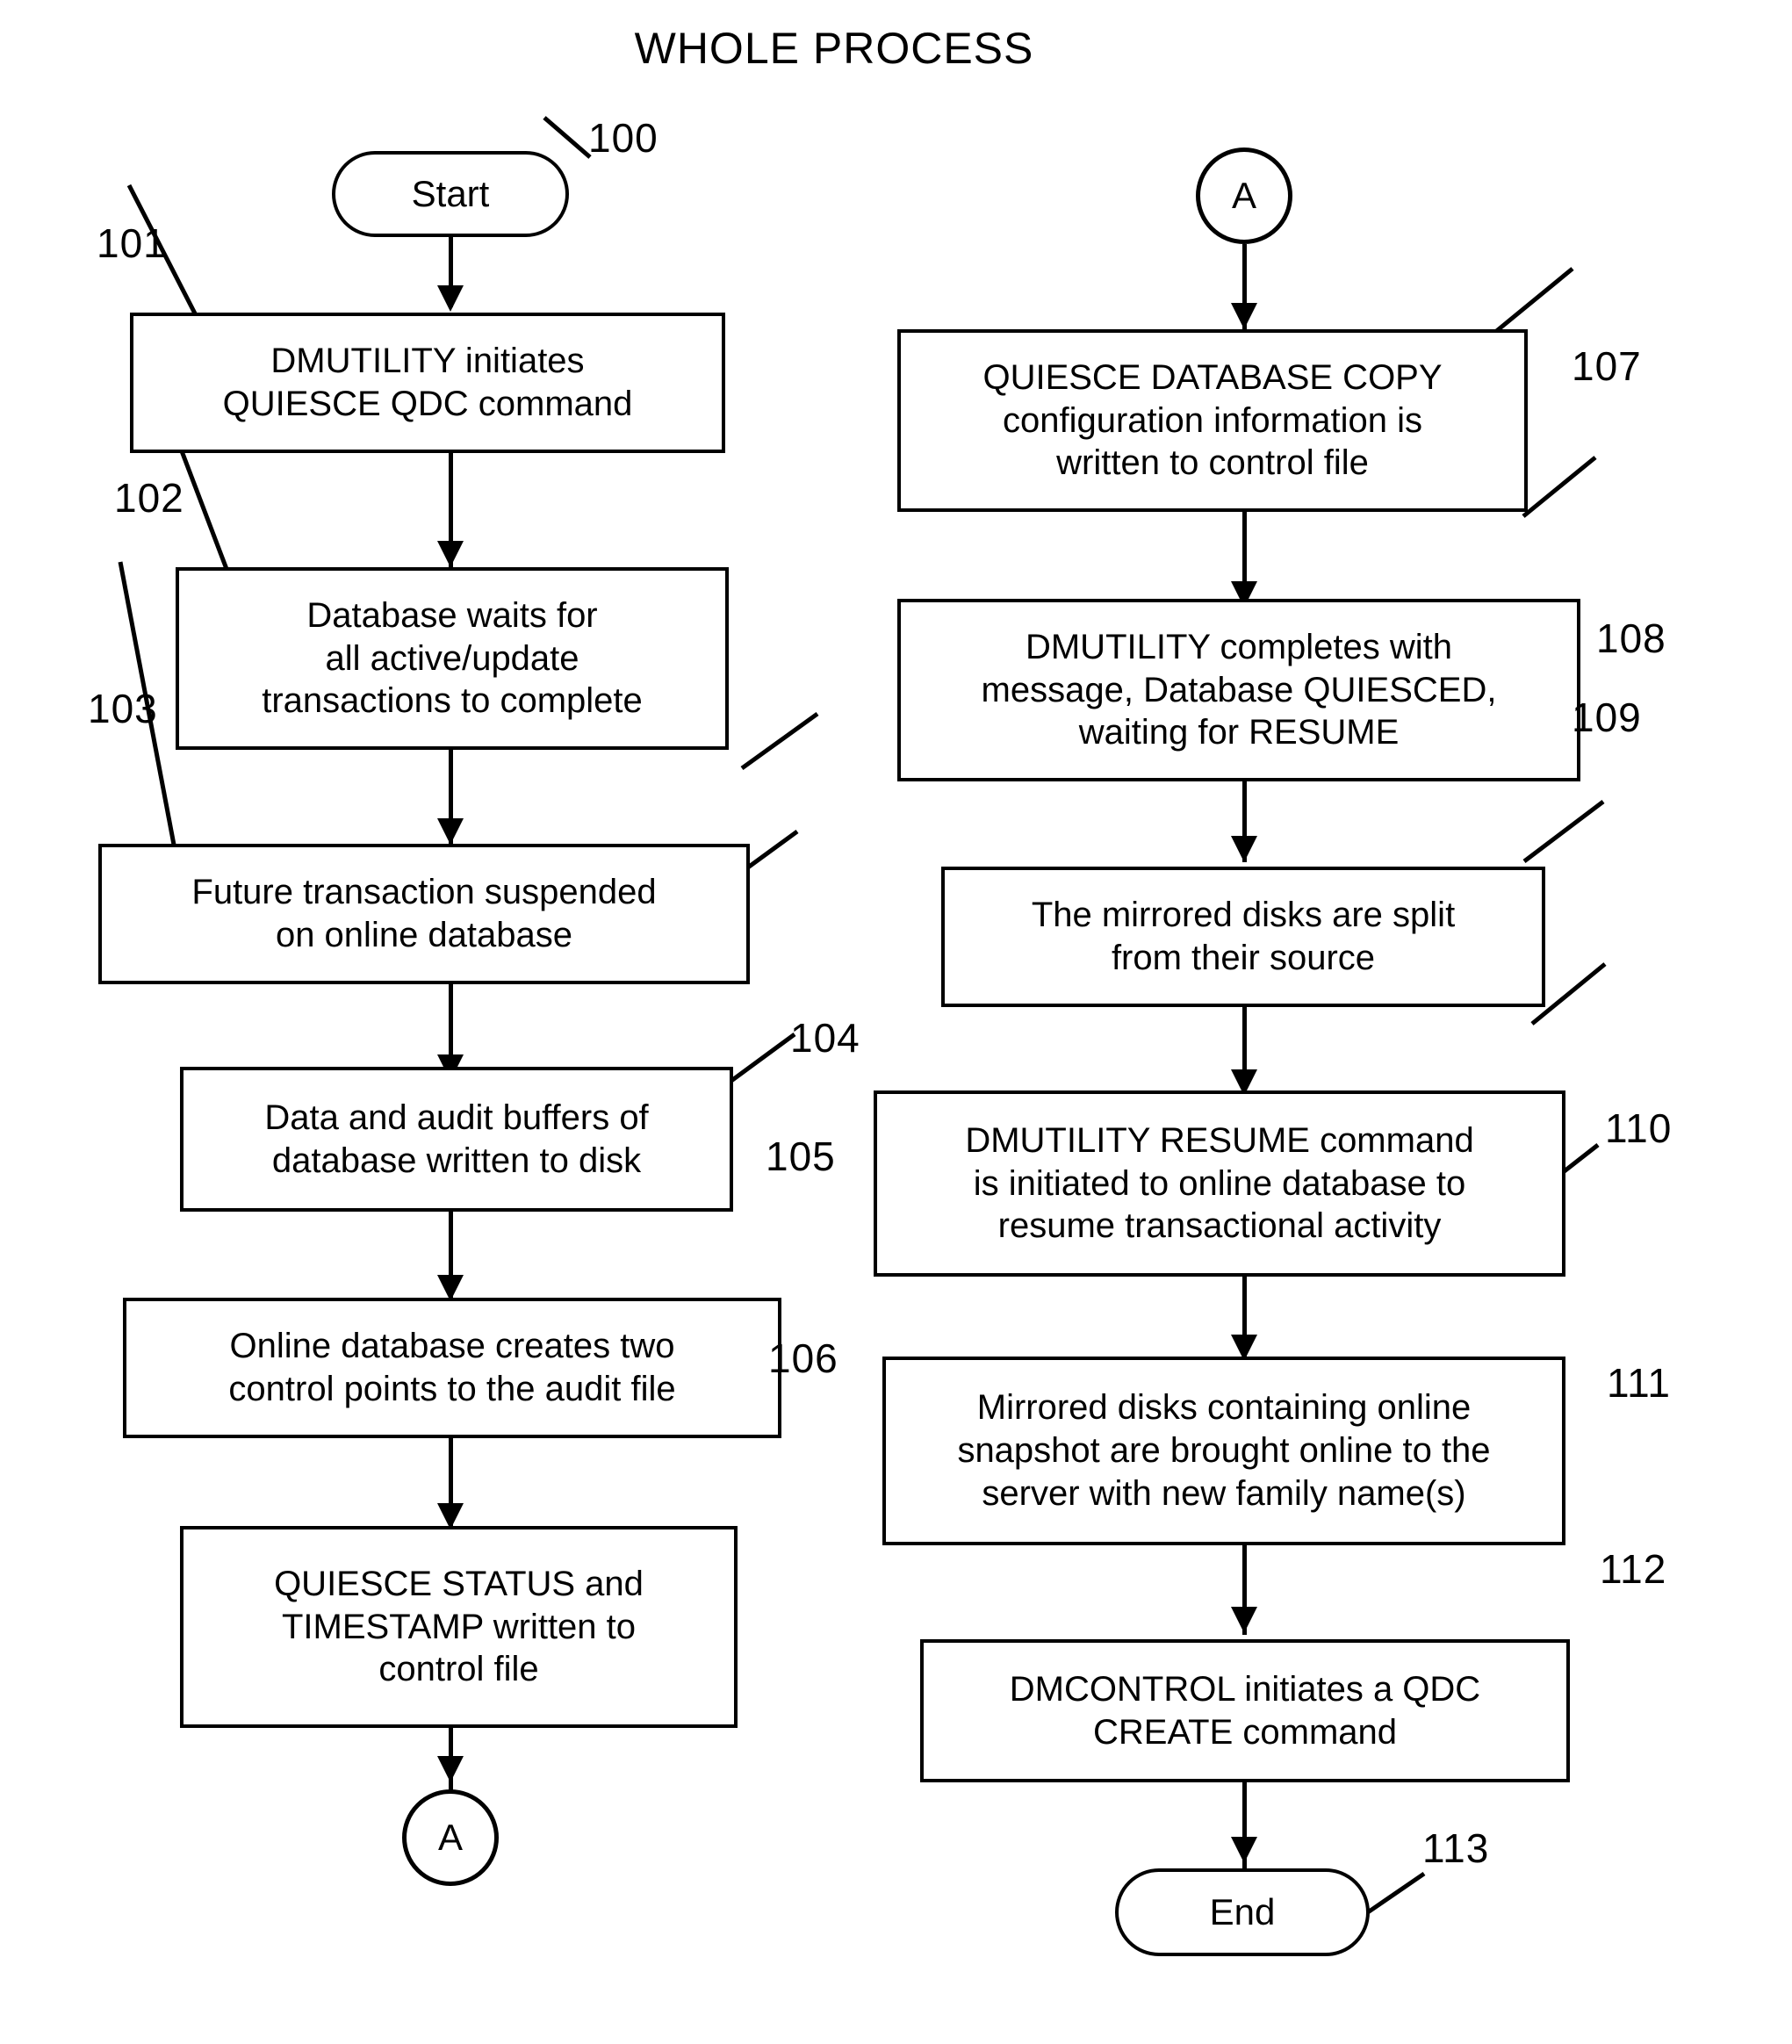  I want to click on ref-112: 112, so click(1633, 1569).